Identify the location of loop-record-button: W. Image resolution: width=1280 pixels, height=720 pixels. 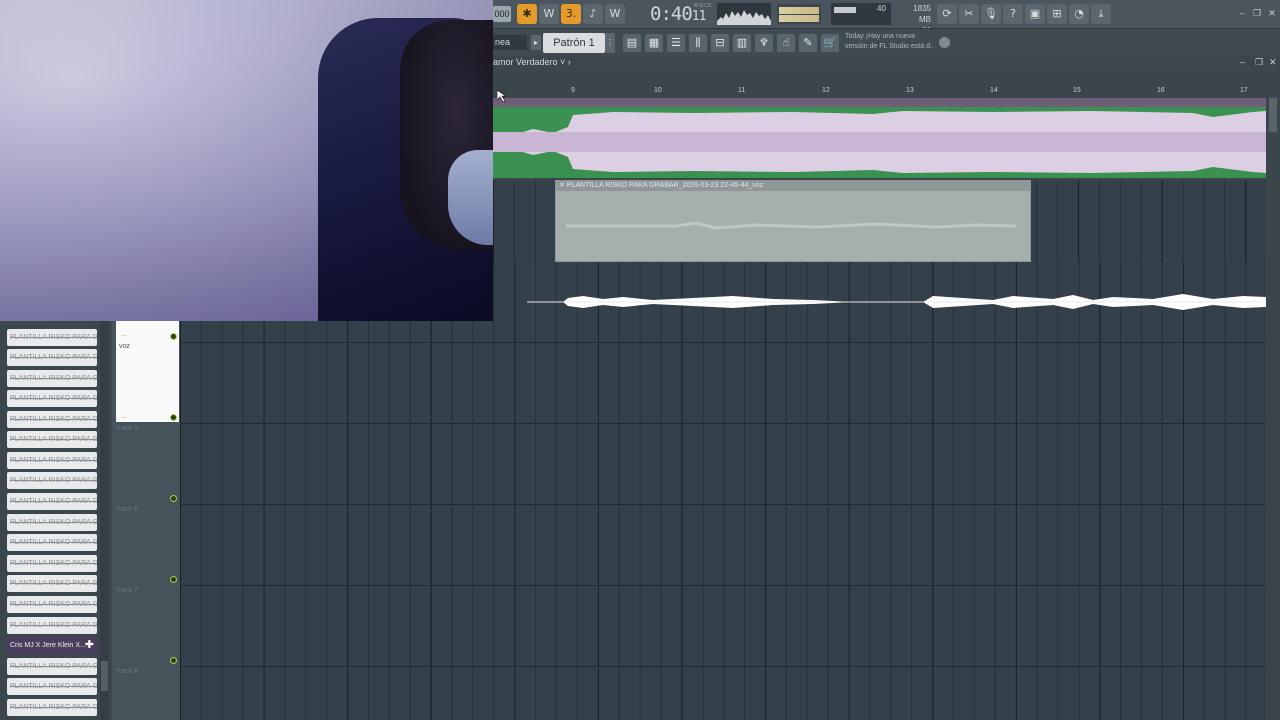
(615, 14).